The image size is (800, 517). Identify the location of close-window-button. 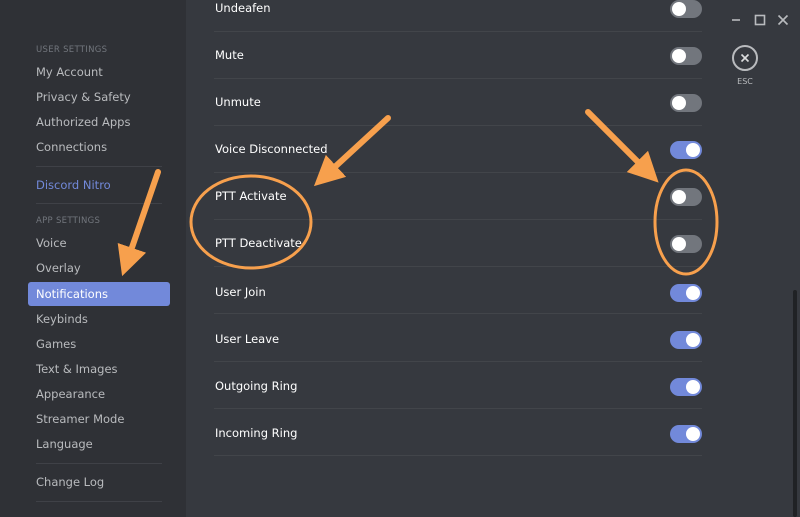
(783, 20).